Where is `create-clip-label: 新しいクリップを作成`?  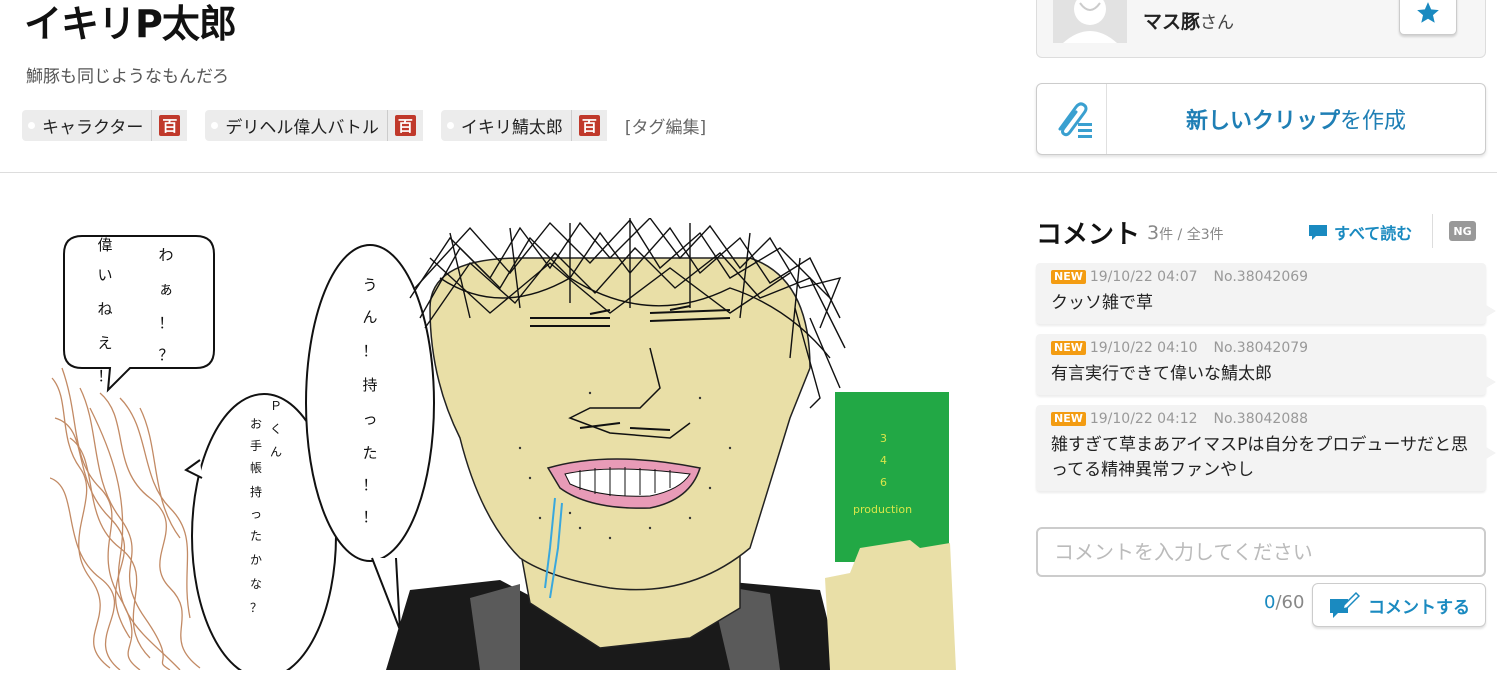 create-clip-label: 新しいクリップを作成 is located at coordinates (1296, 119).